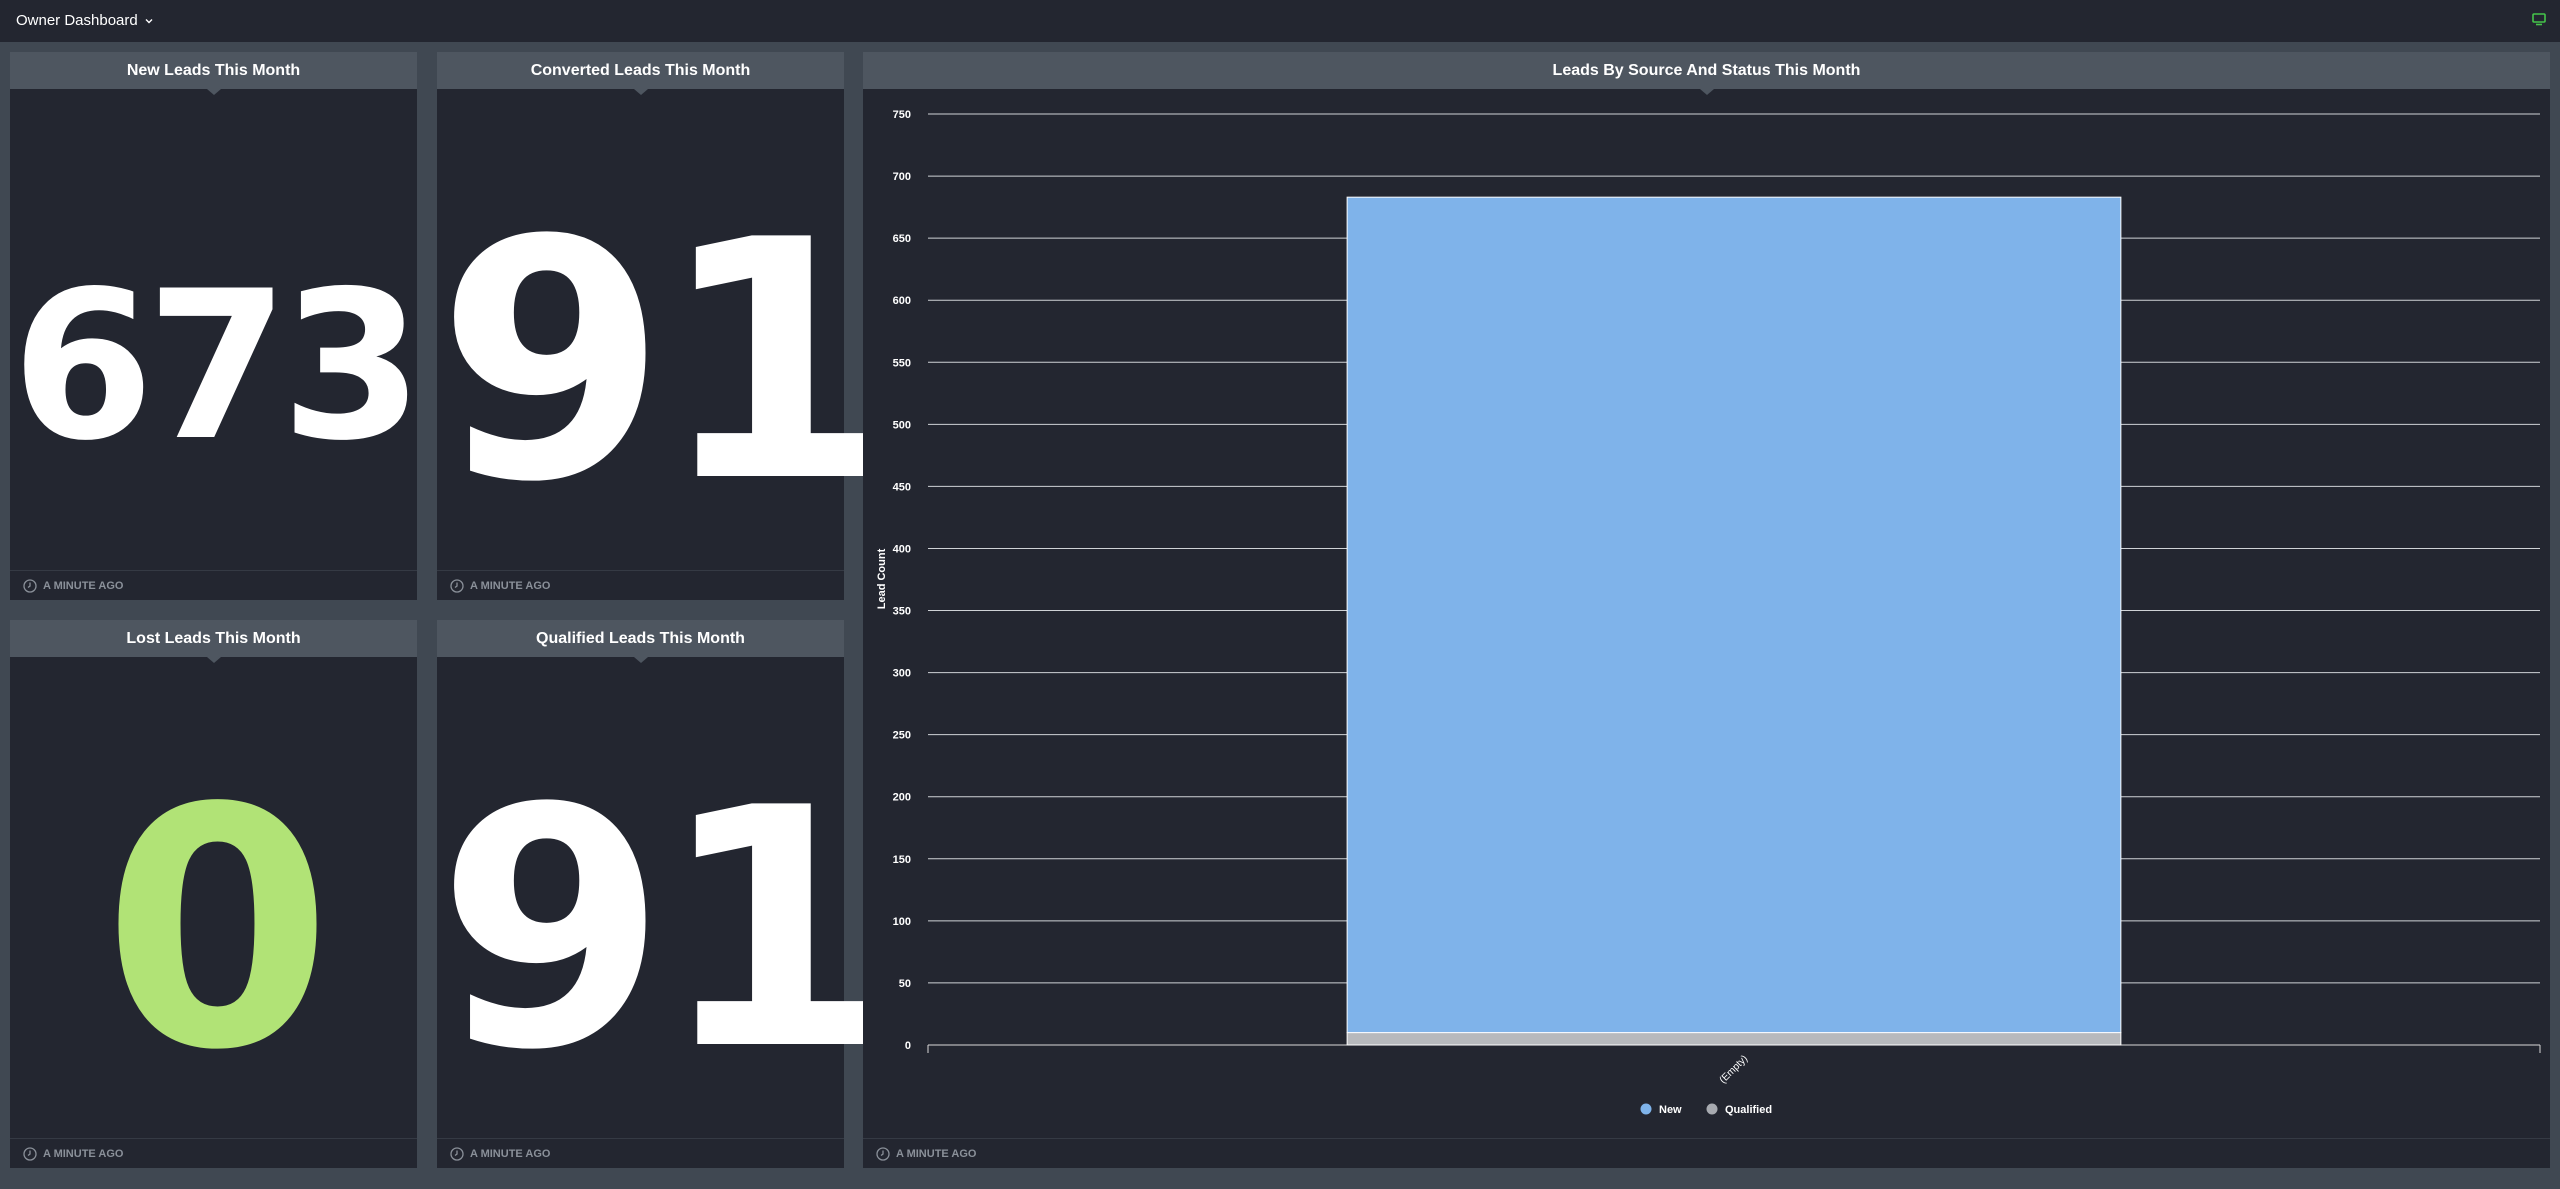  Describe the element at coordinates (902, 736) in the screenshot. I see `y-tick-label: 250` at that location.